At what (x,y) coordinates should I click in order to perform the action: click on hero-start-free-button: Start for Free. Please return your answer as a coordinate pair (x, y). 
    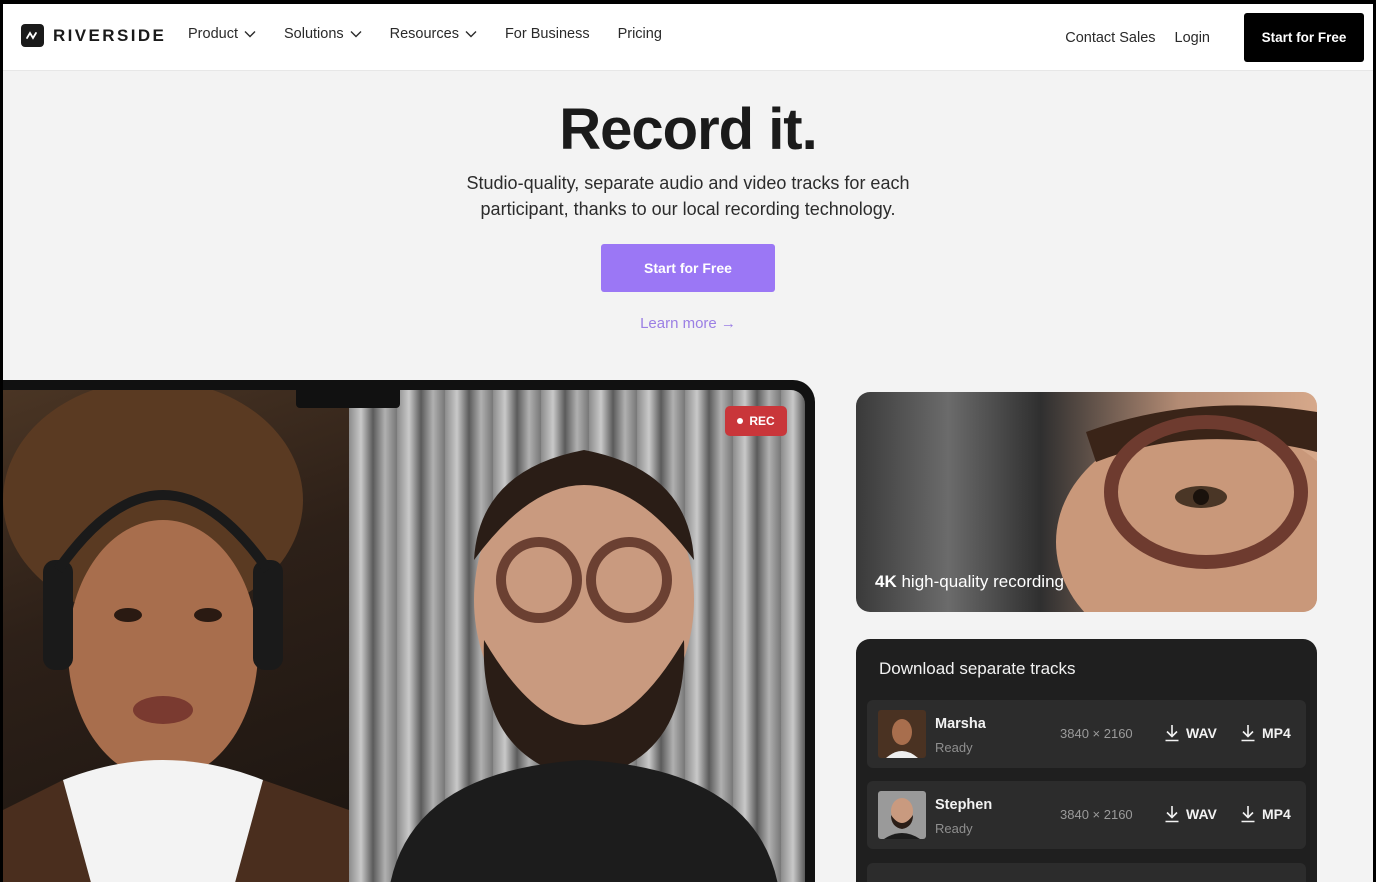
    Looking at the image, I should click on (688, 268).